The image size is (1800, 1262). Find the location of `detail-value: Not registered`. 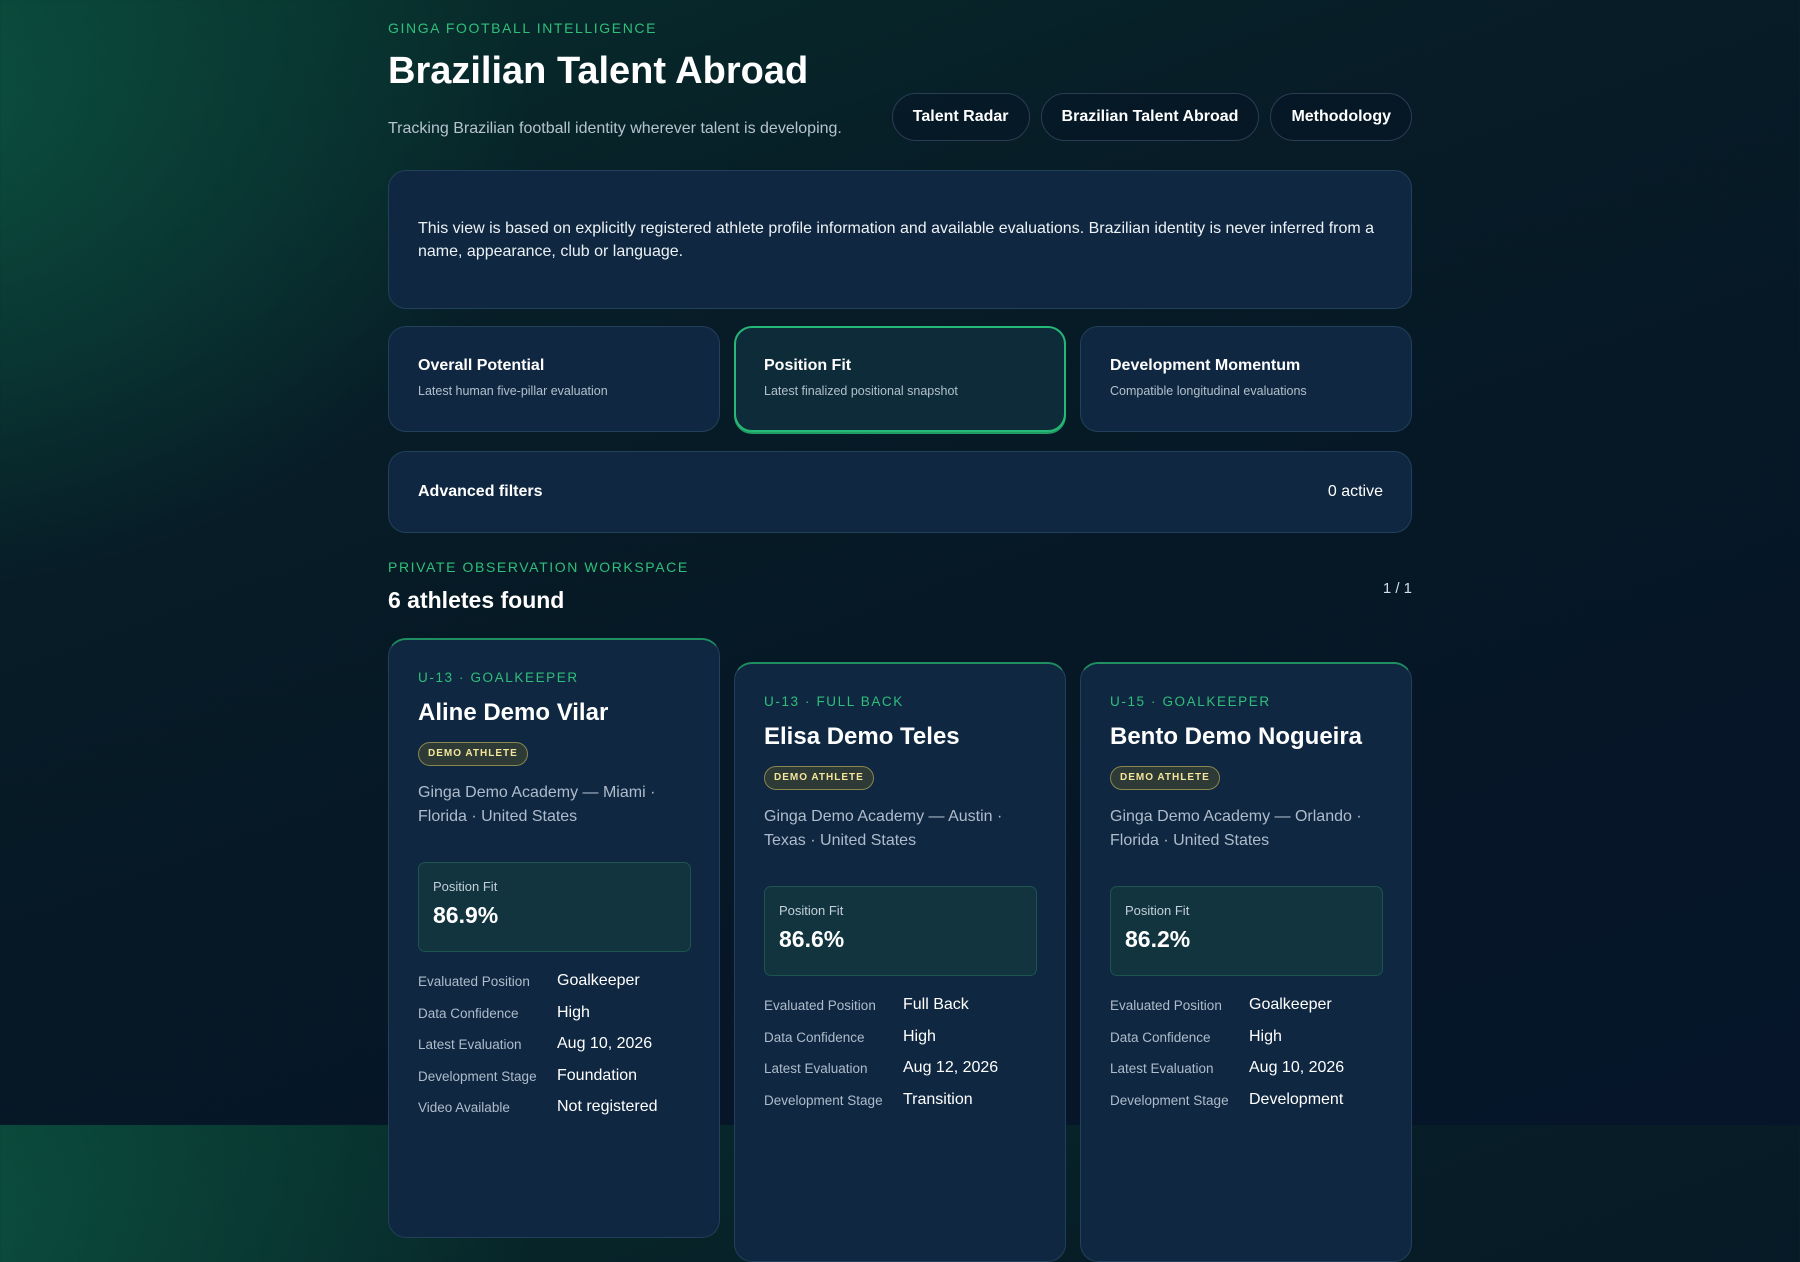

detail-value: Not registered is located at coordinates (607, 1106).